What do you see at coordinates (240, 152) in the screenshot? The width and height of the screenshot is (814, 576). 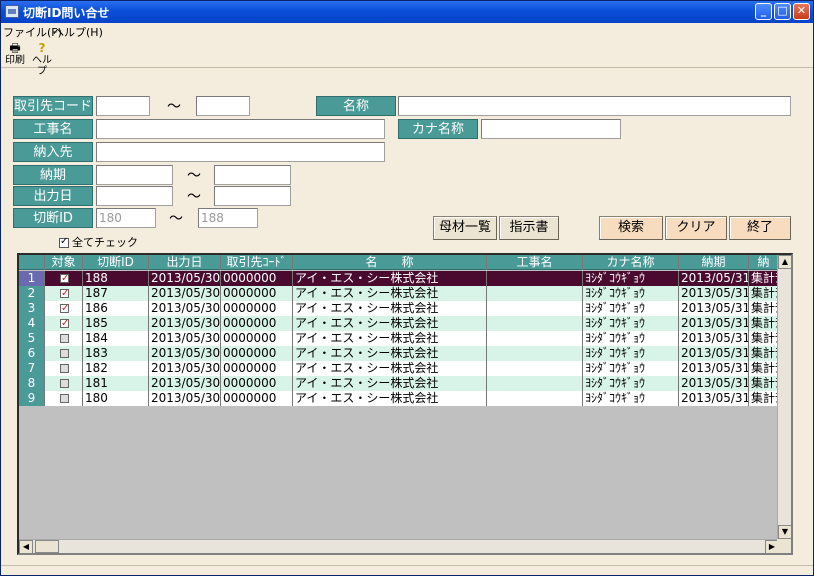 I see `nounyu-input` at bounding box center [240, 152].